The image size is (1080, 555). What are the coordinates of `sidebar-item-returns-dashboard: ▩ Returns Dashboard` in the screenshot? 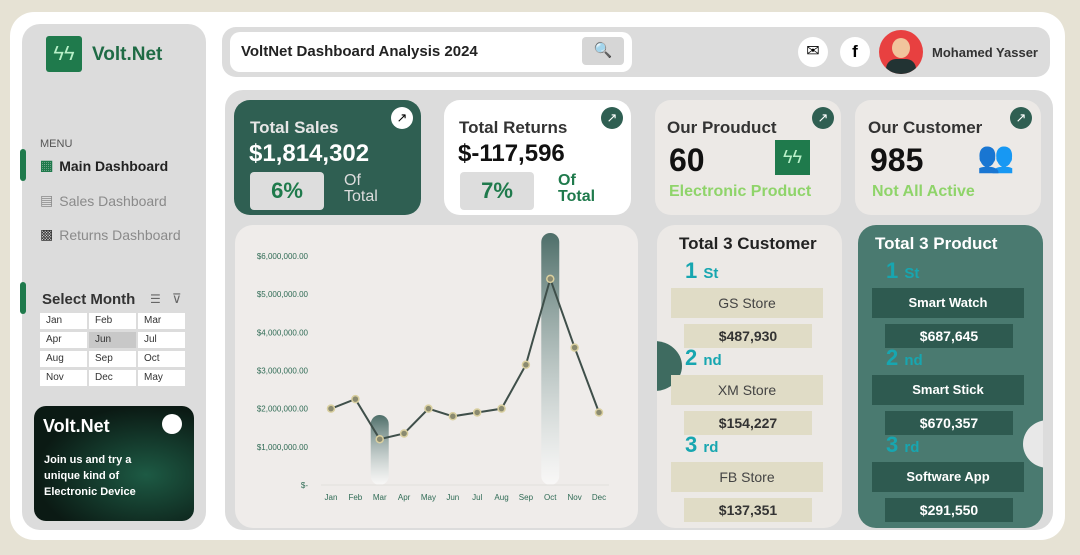 It's located at (110, 234).